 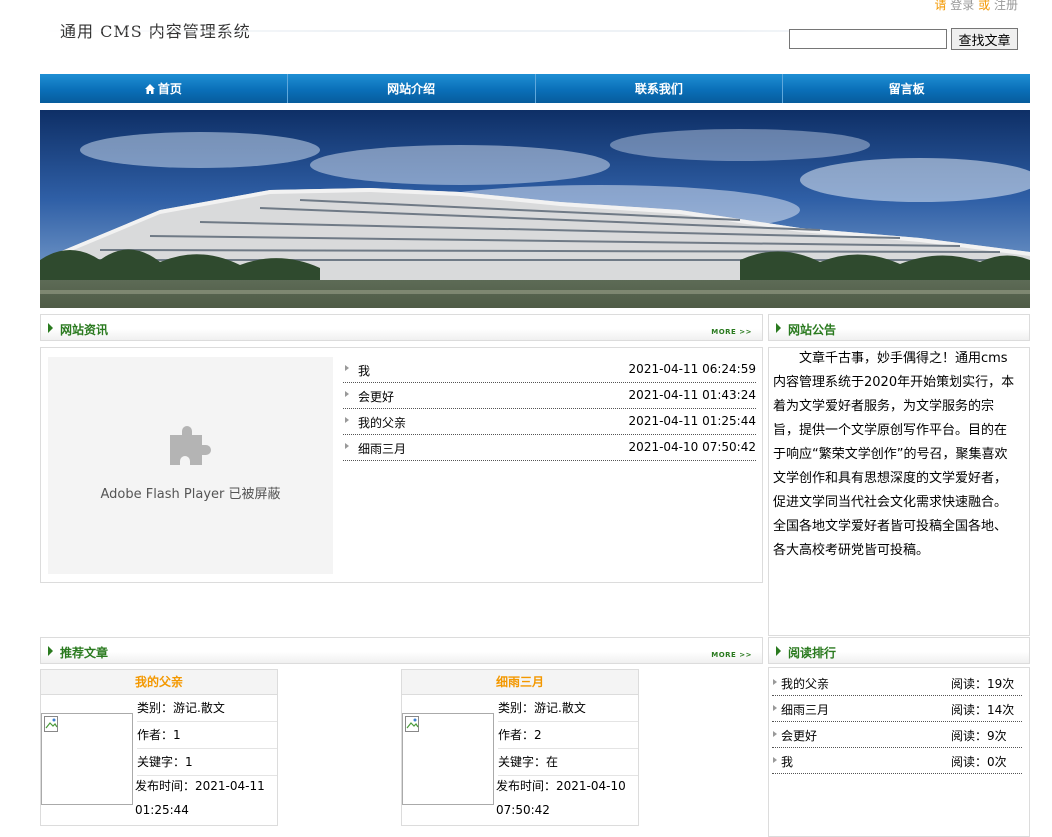 I want to click on nav-item-label: 留言板, so click(x=906, y=89).